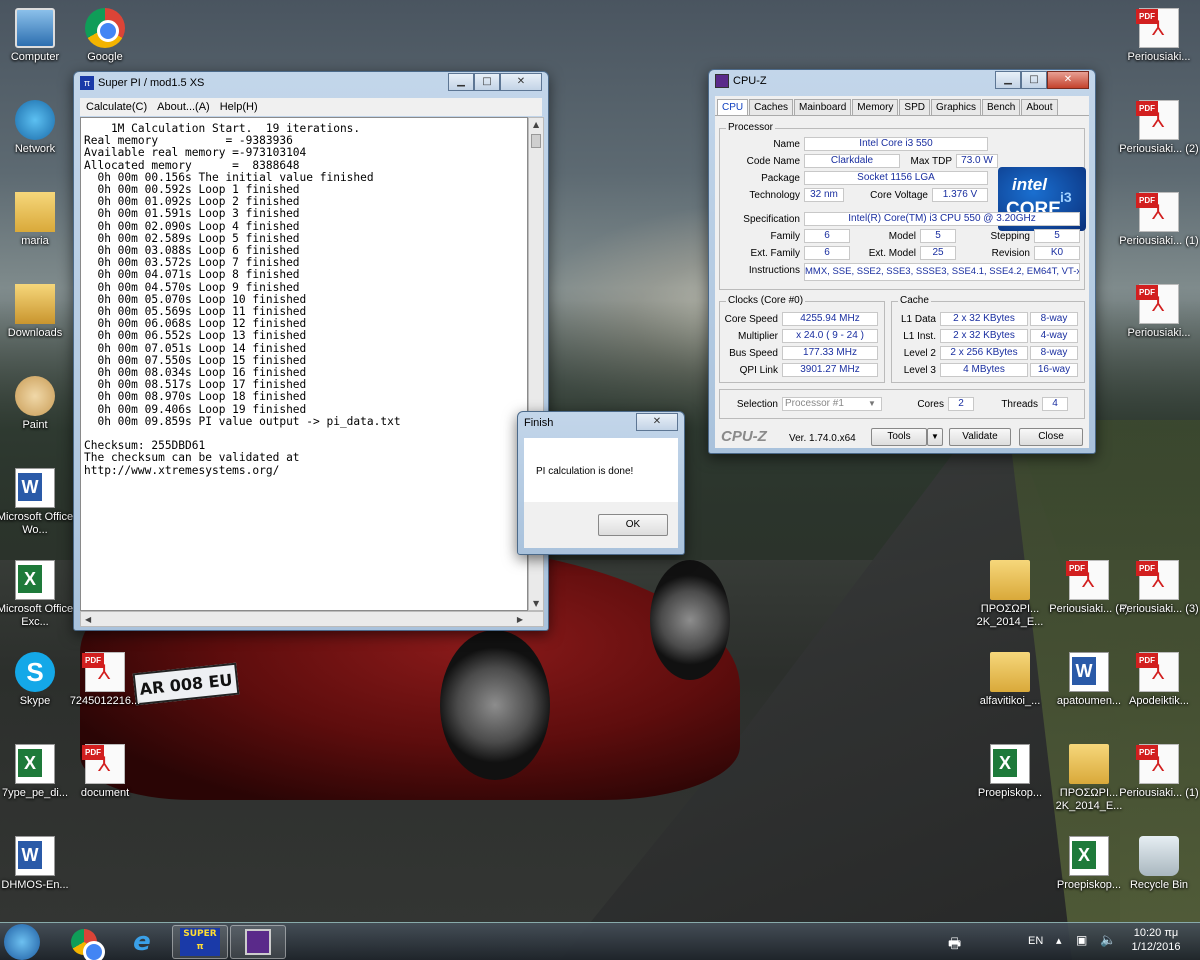 The width and height of the screenshot is (1200, 960). Describe the element at coordinates (744, 436) in the screenshot. I see `cpuz-brand: CPU-Z` at that location.